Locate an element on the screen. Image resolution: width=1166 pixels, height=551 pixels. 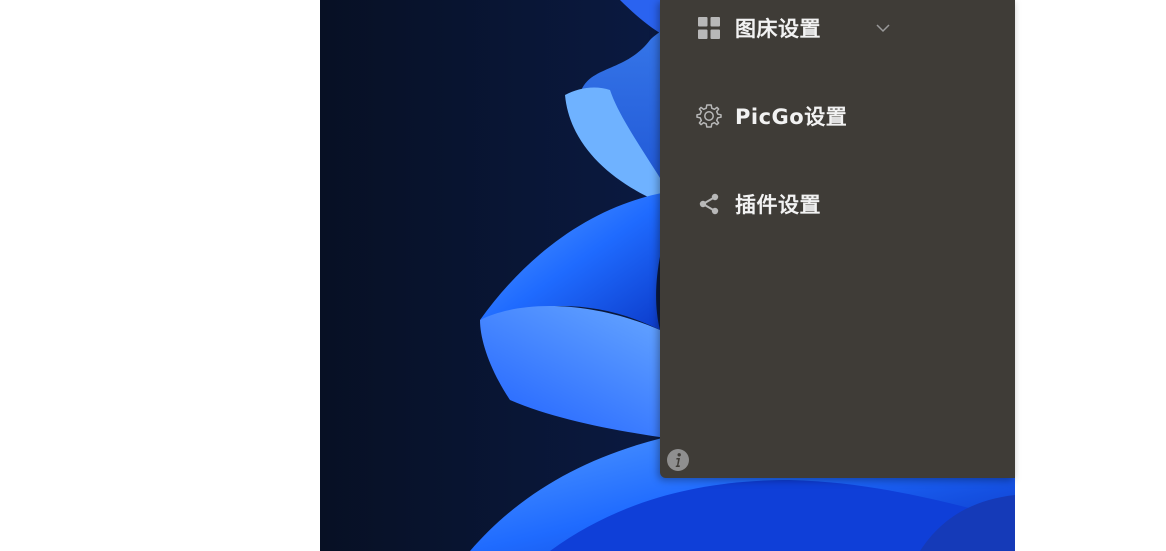
sidebar-item-picgo-settings: PicGo设置 is located at coordinates (837, 116).